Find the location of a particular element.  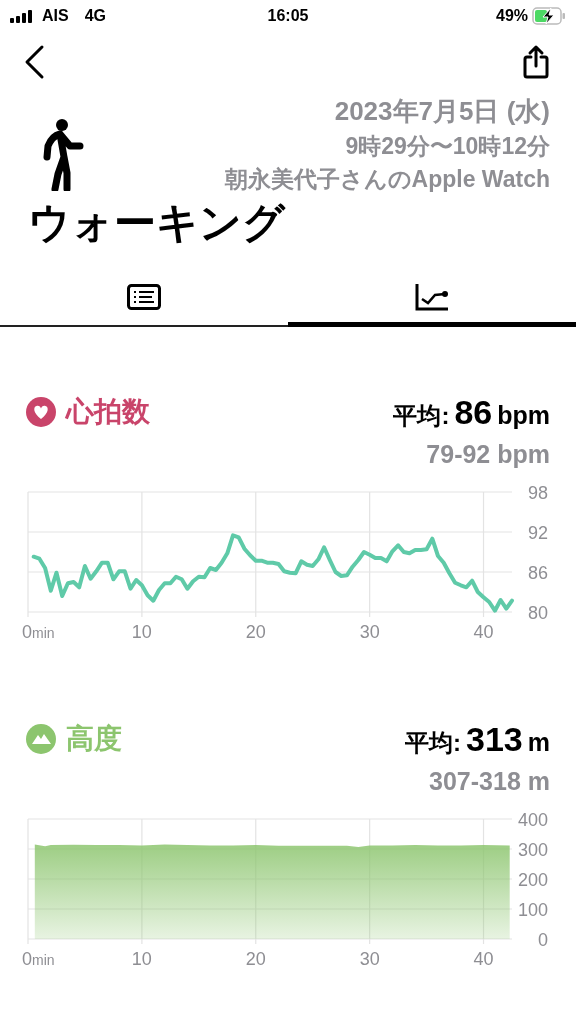

section-title: 心拍数 is located at coordinates (108, 412).